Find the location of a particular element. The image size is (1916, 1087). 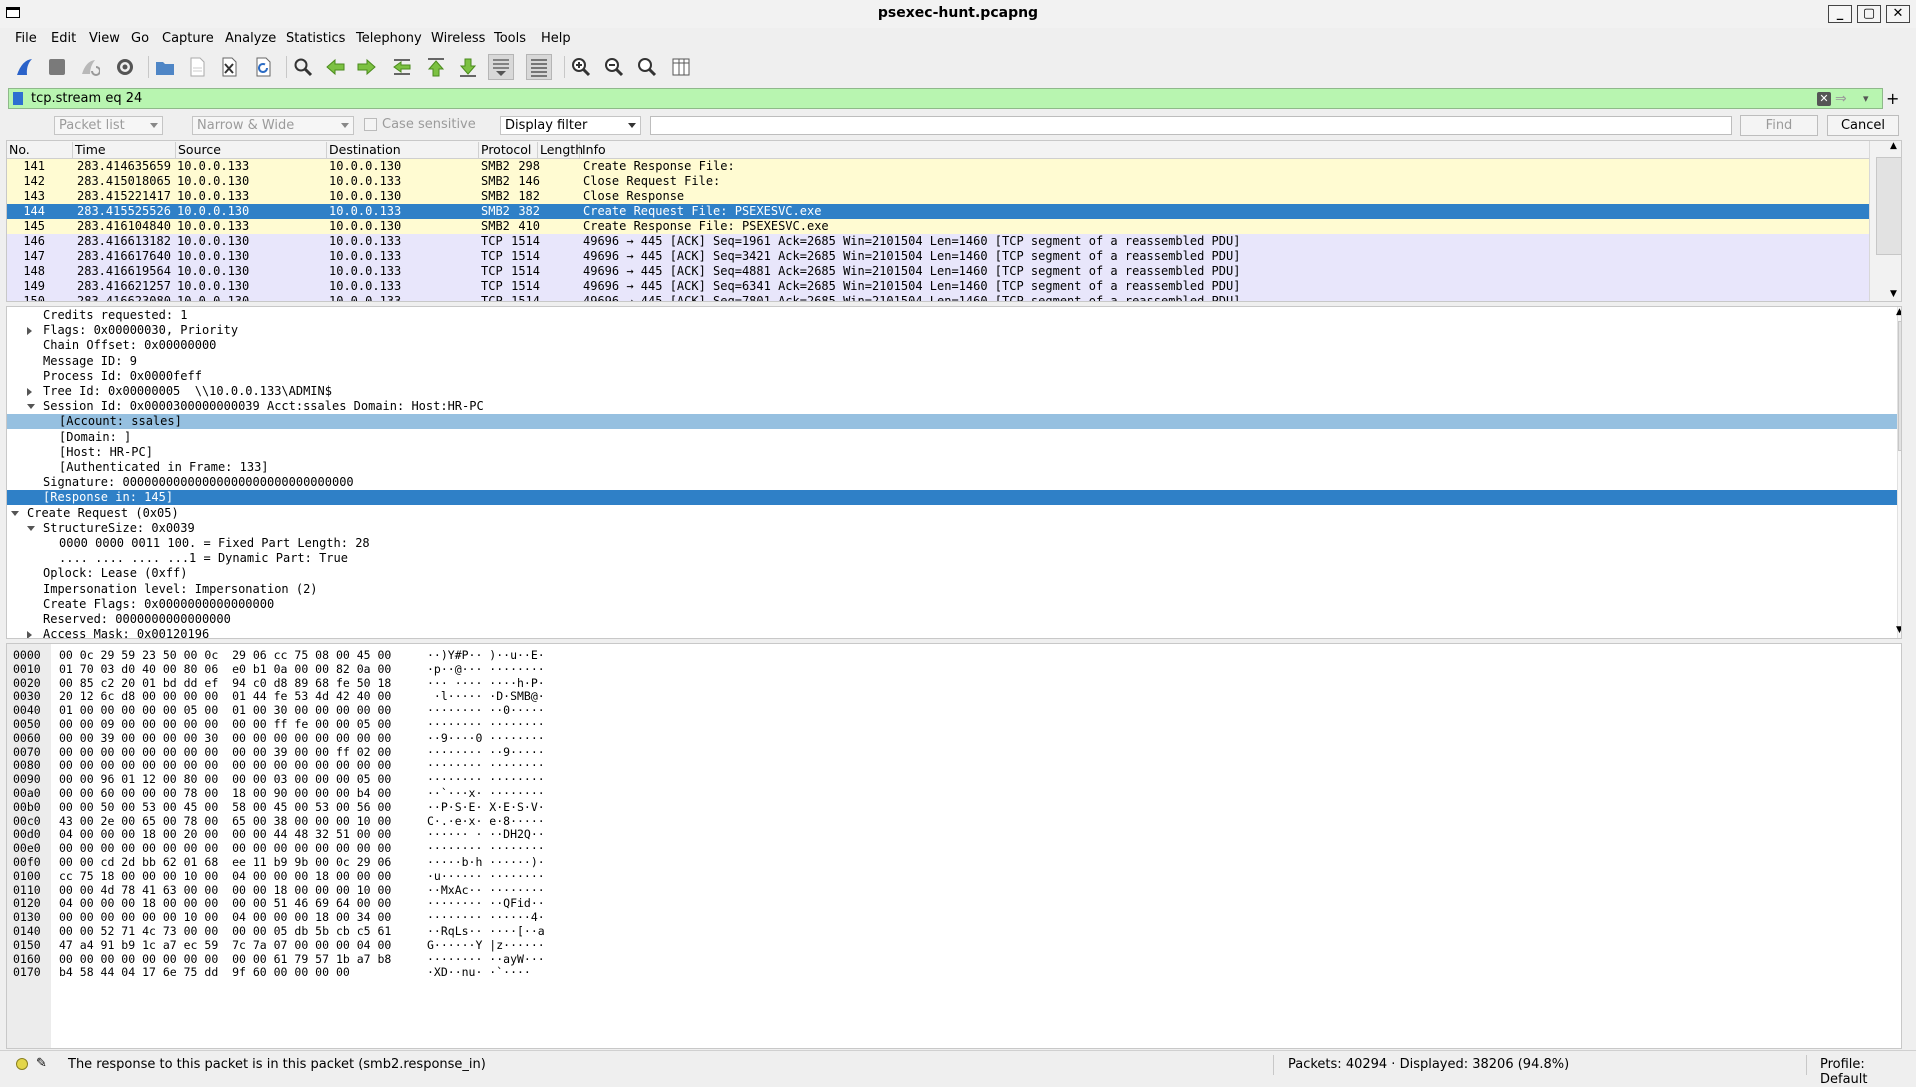

menu-telephony: Telephony is located at coordinates (389, 38).